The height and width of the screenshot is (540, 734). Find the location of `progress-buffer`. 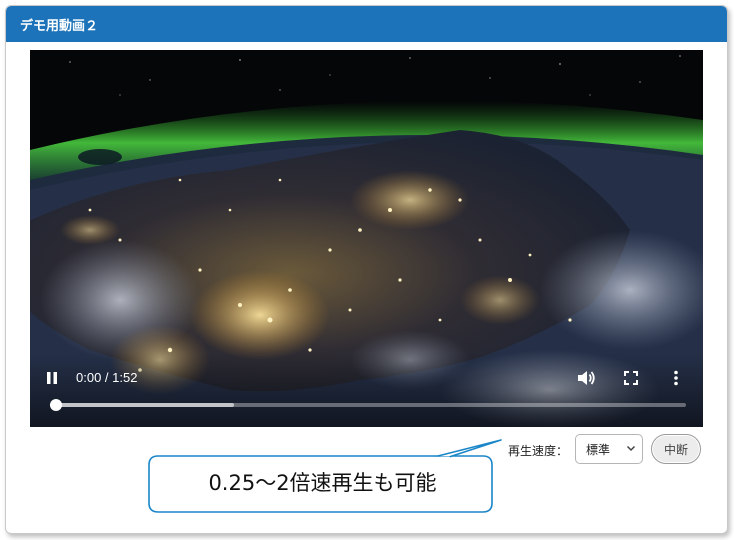

progress-buffer is located at coordinates (142, 405).